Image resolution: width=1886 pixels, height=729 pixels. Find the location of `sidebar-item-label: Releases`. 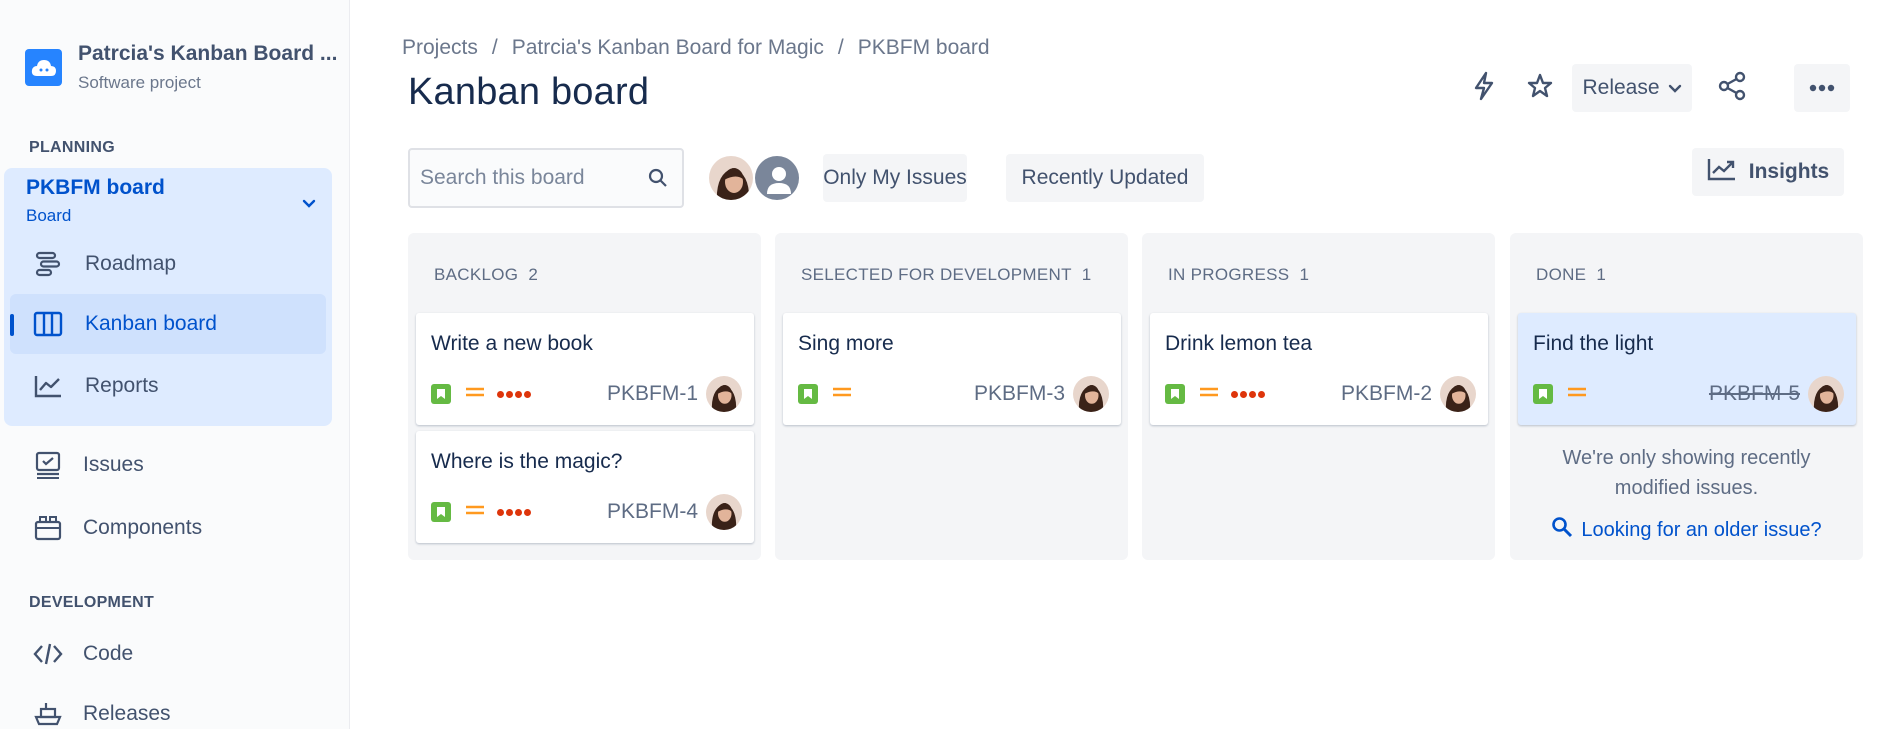

sidebar-item-label: Releases is located at coordinates (127, 713).